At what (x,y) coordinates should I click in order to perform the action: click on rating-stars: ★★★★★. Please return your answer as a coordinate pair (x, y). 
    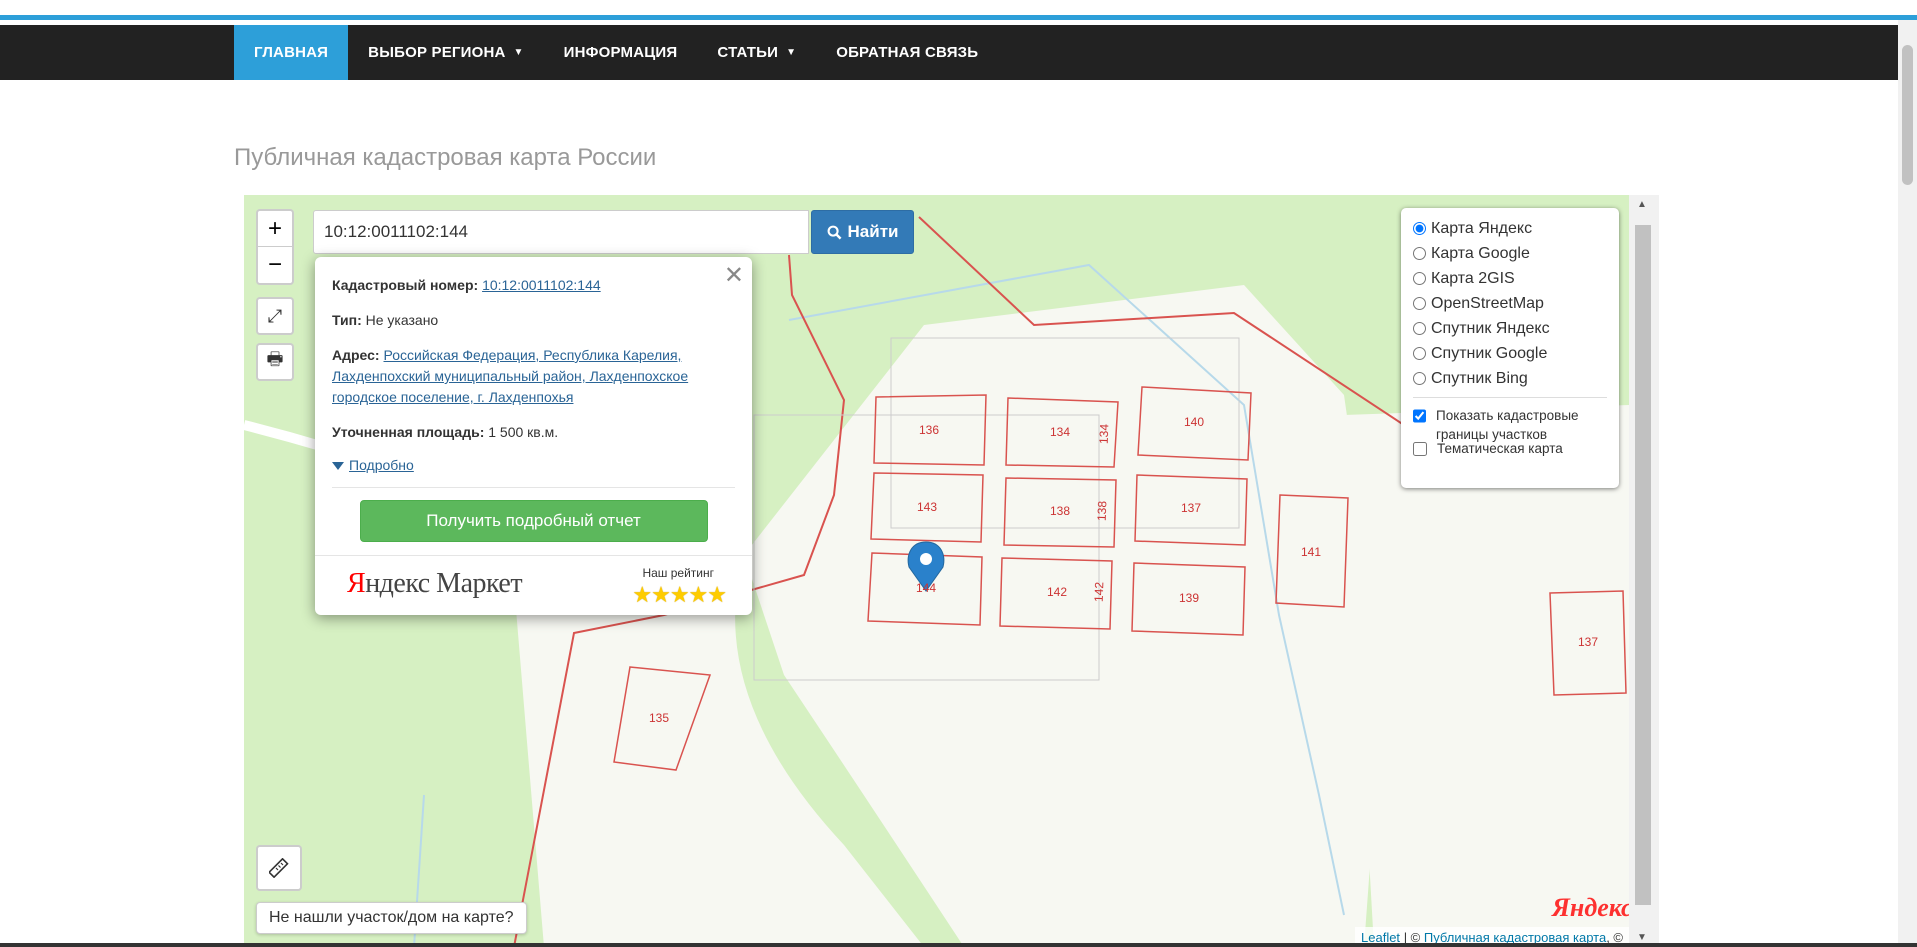
    Looking at the image, I should click on (679, 594).